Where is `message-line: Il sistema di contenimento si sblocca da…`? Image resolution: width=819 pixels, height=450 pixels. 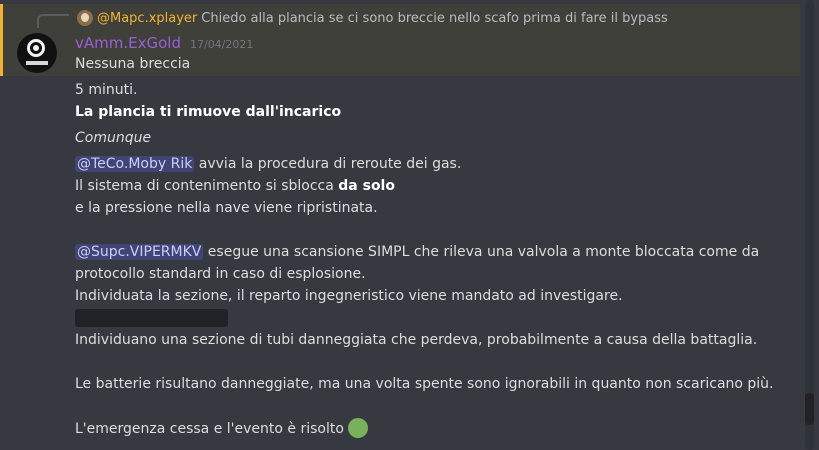
message-line: Il sistema di contenimento si sblocca da… is located at coordinates (235, 186).